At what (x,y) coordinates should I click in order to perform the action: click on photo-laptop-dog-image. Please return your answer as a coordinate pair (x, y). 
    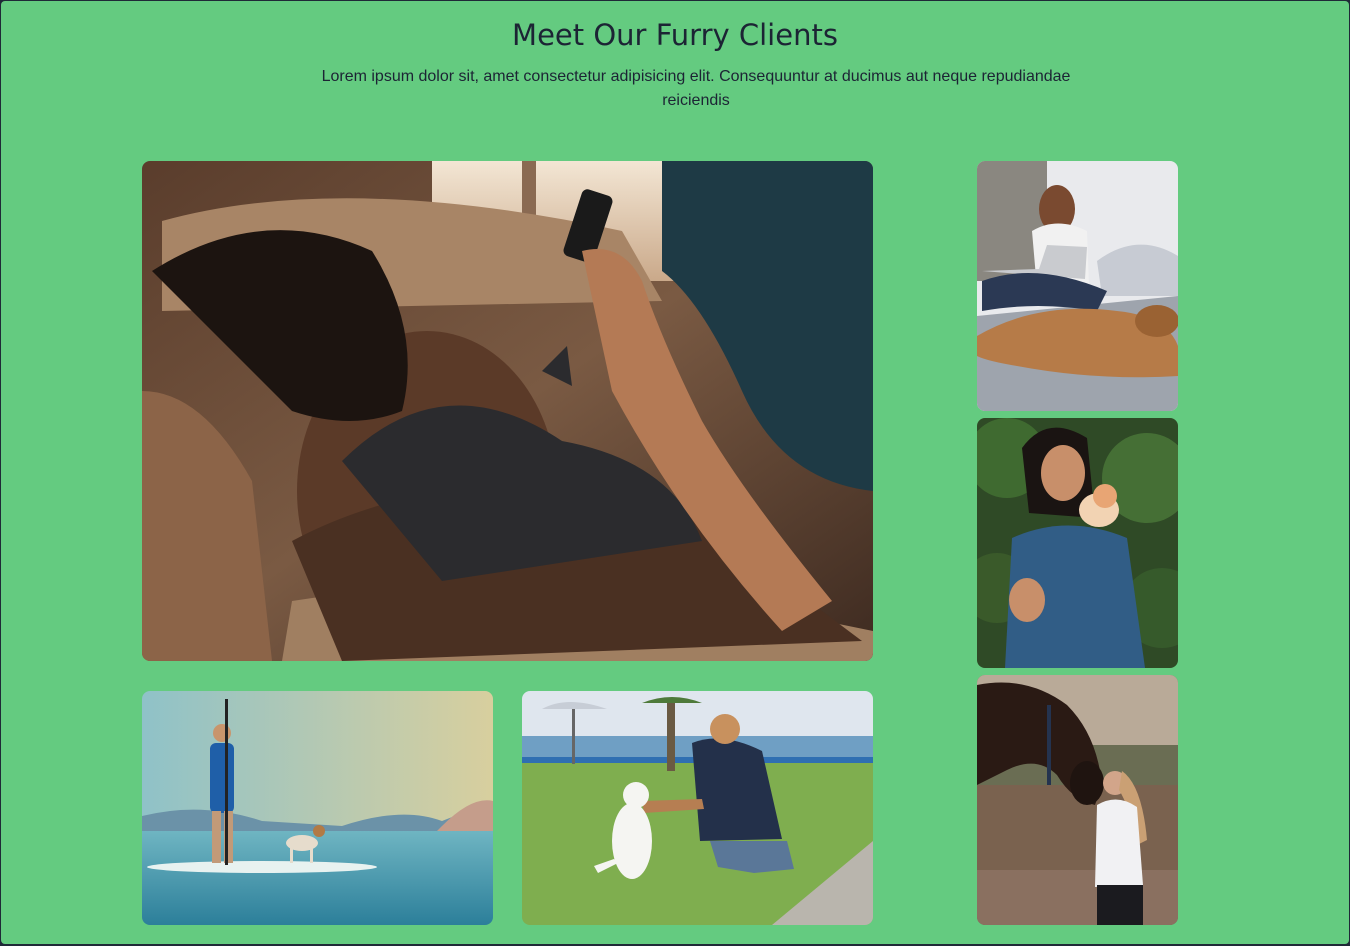
    Looking at the image, I should click on (1077, 286).